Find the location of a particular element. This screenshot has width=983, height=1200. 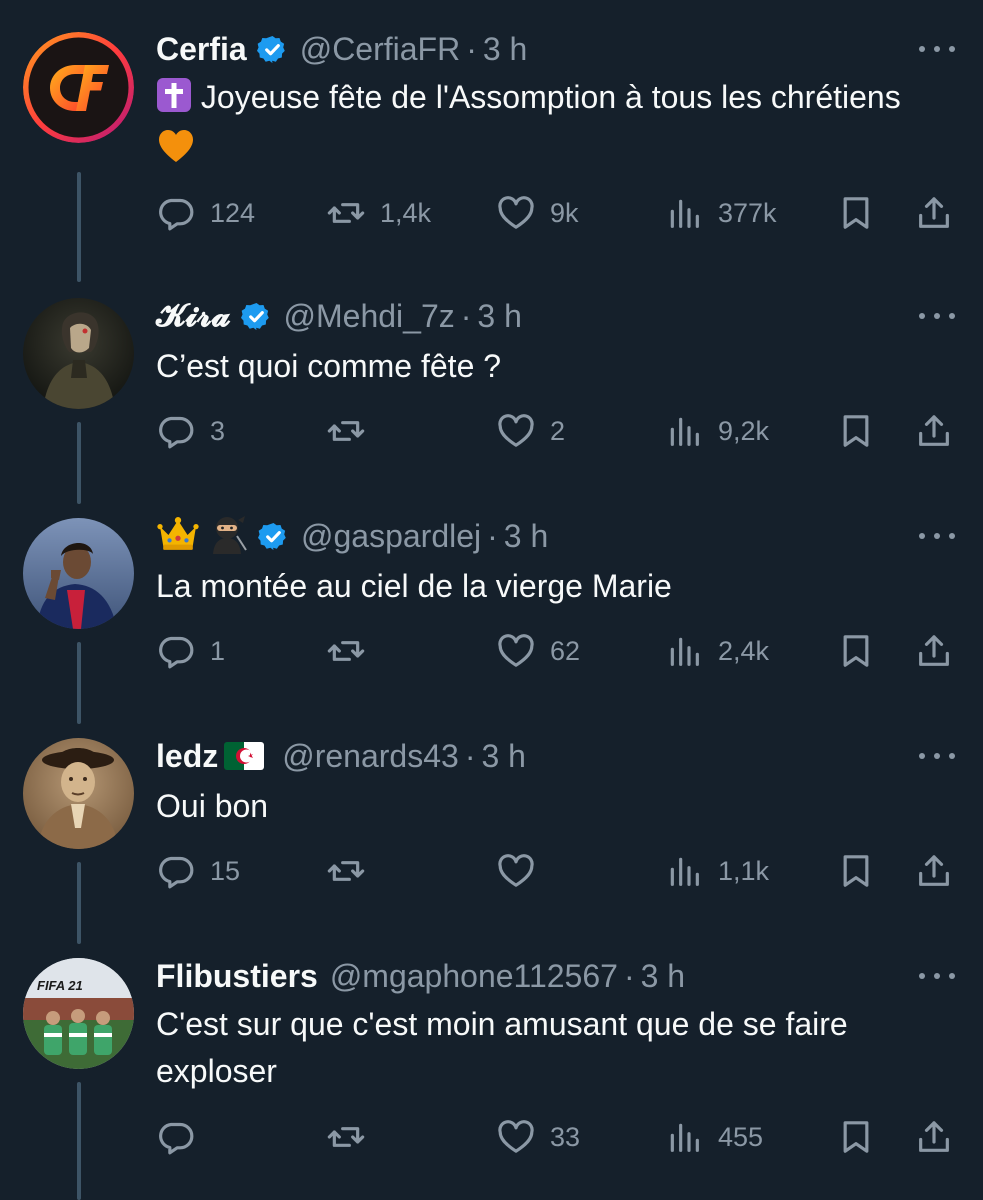

view-count: 2,4k is located at coordinates (744, 650).